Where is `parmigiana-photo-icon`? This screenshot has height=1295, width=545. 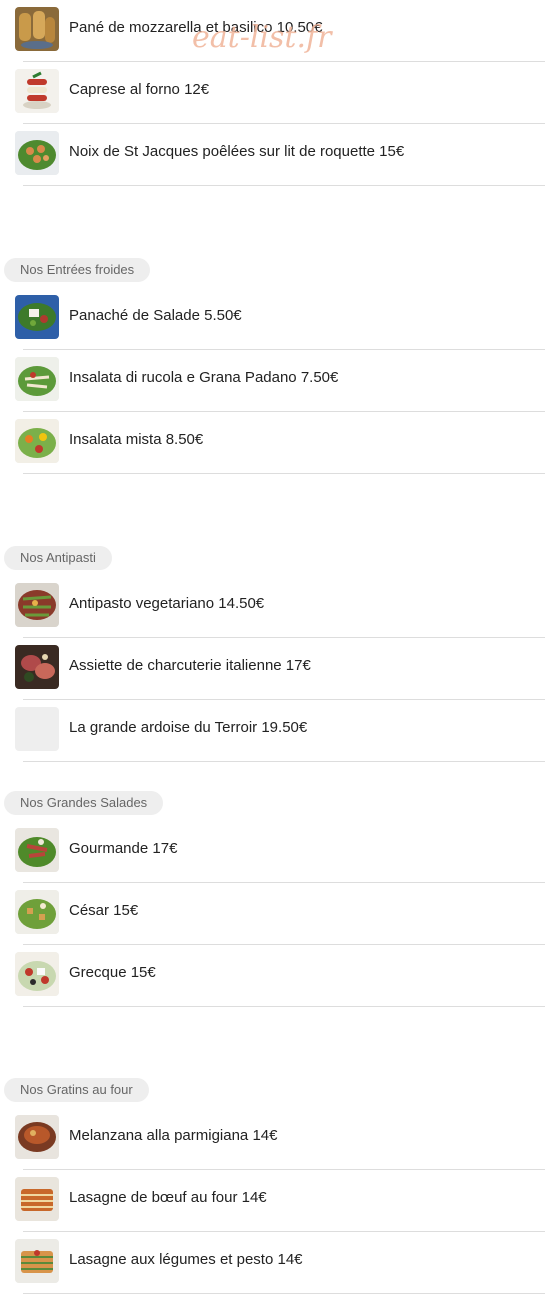 parmigiana-photo-icon is located at coordinates (37, 1137).